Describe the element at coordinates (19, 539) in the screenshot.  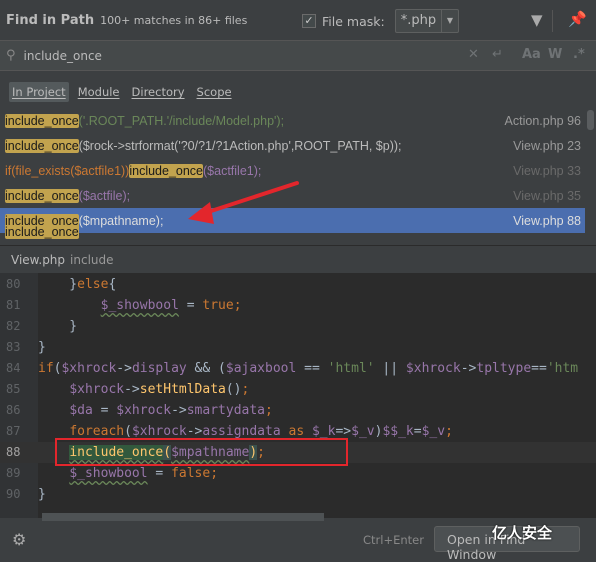
I see `gear-icon: ⚙` at that location.